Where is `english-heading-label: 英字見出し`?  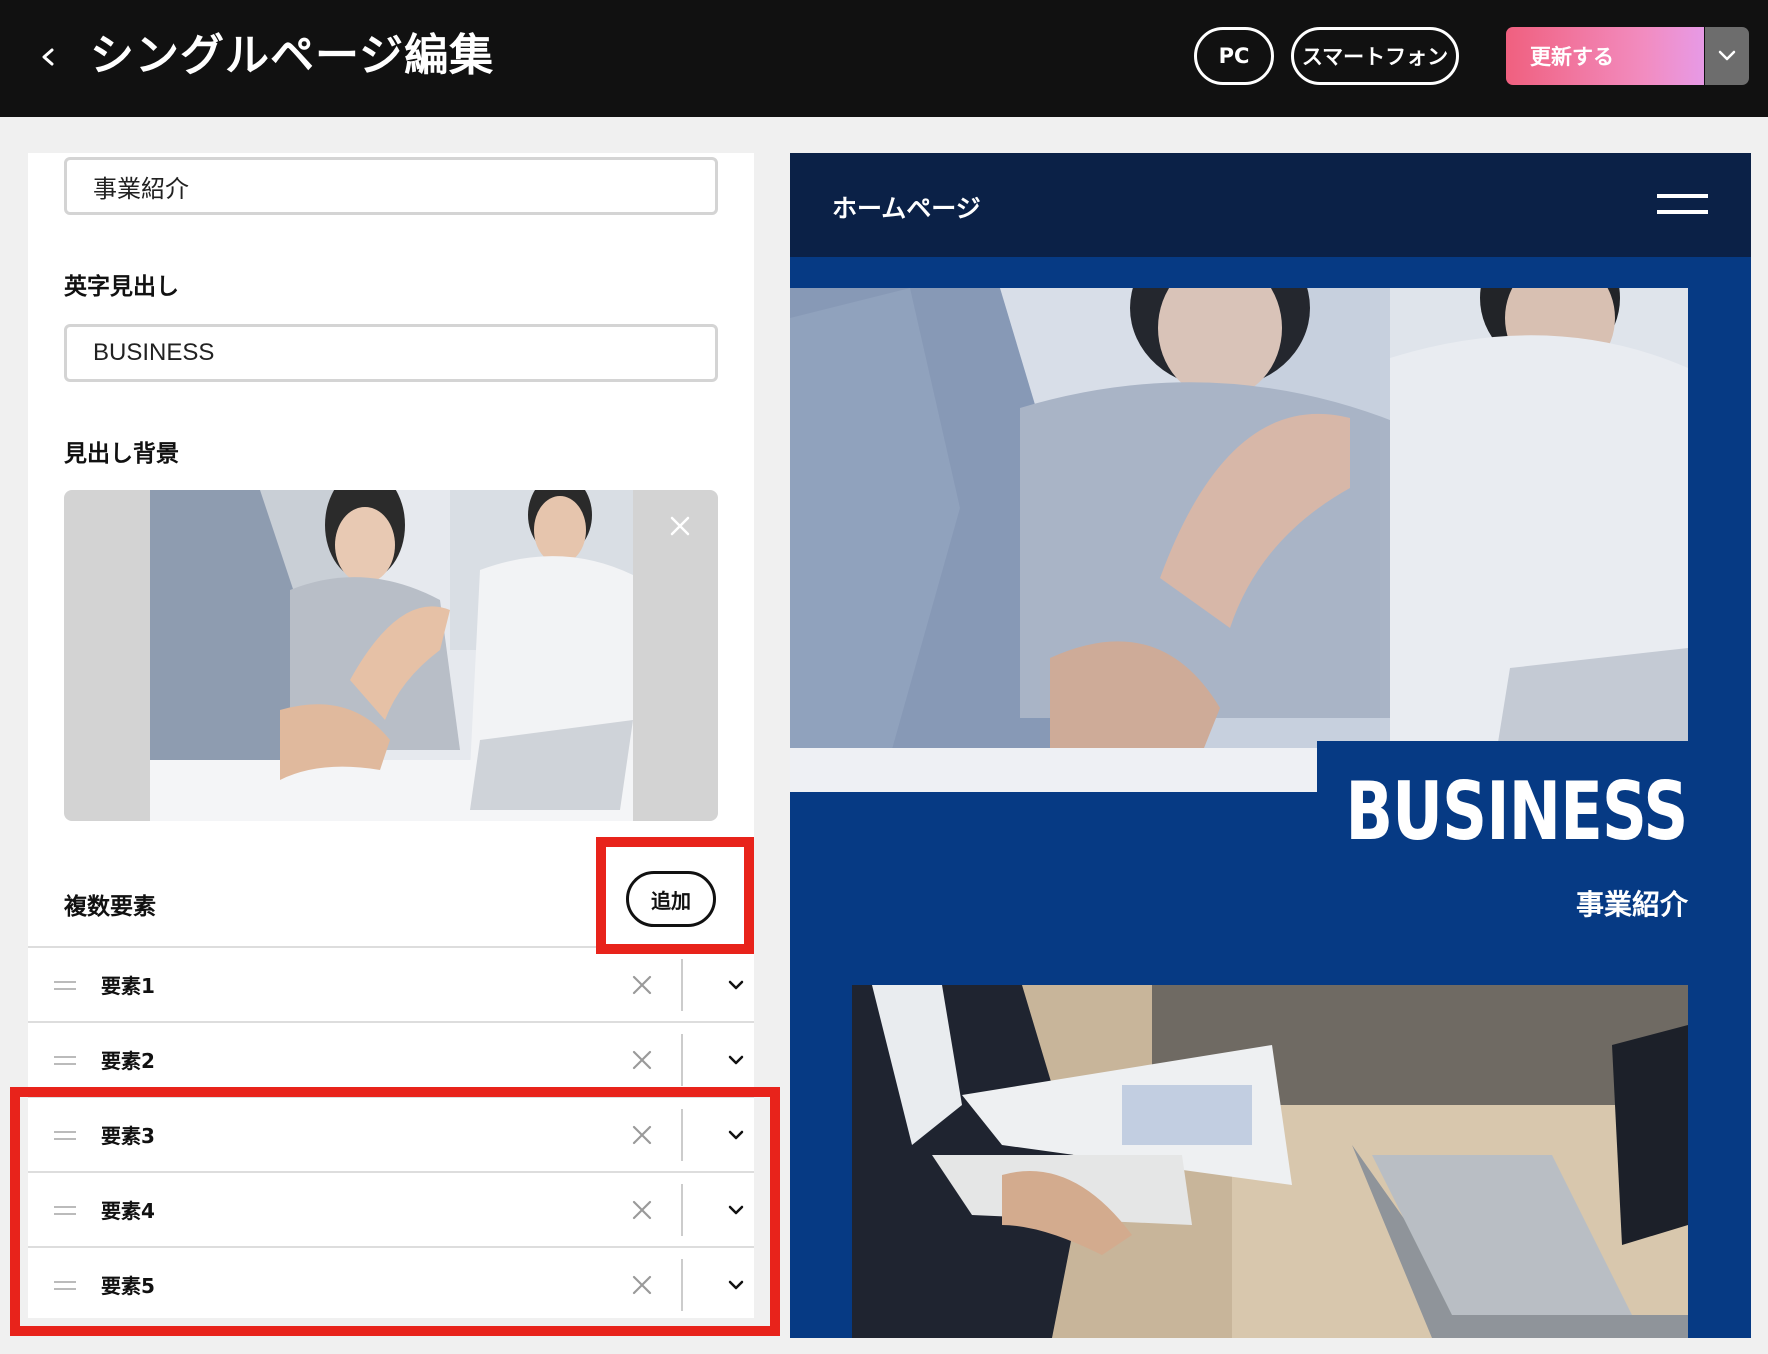 english-heading-label: 英字見出し is located at coordinates (121, 287).